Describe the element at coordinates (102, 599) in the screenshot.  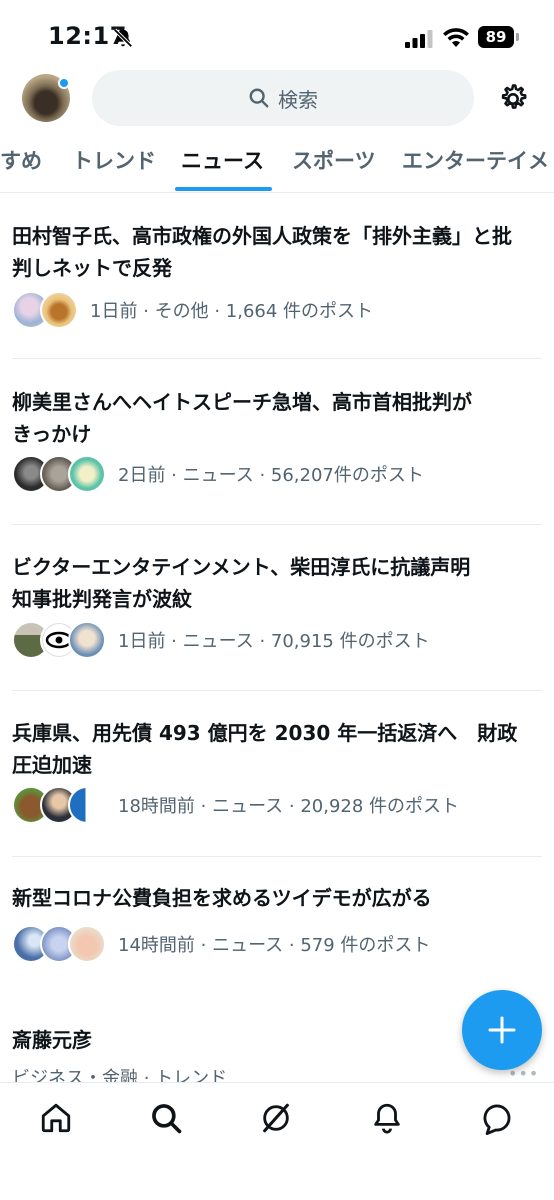
I see `news-title-line: 知事批判発言が波紋` at that location.